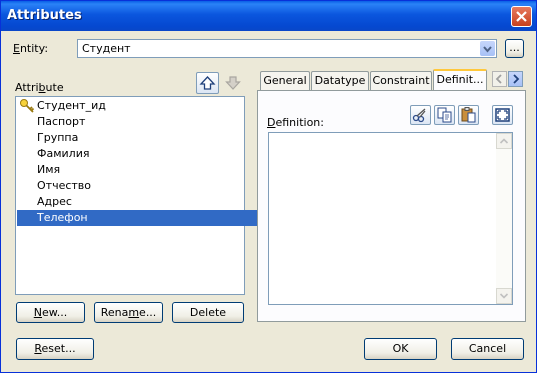 Image resolution: width=537 pixels, height=373 pixels. Describe the element at coordinates (208, 312) in the screenshot. I see `delete-button: Delete` at that location.